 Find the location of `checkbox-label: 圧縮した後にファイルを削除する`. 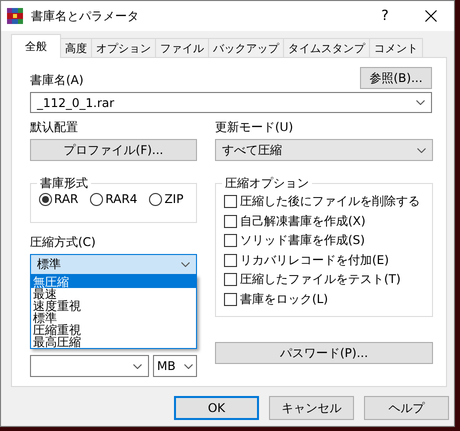

checkbox-label: 圧縮した後にファイルを削除する is located at coordinates (330, 201).